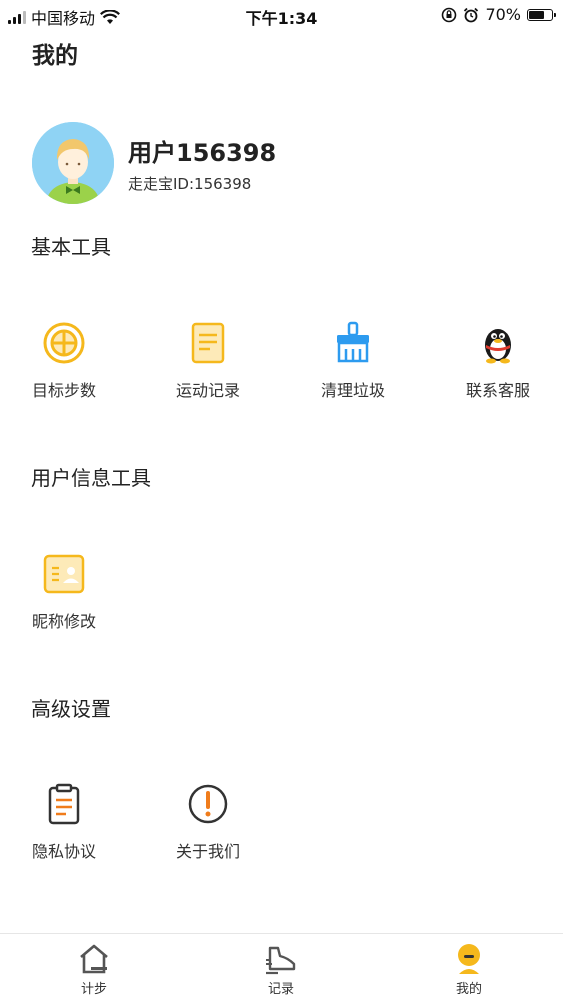  I want to click on nav-label: 计步, so click(93, 989).